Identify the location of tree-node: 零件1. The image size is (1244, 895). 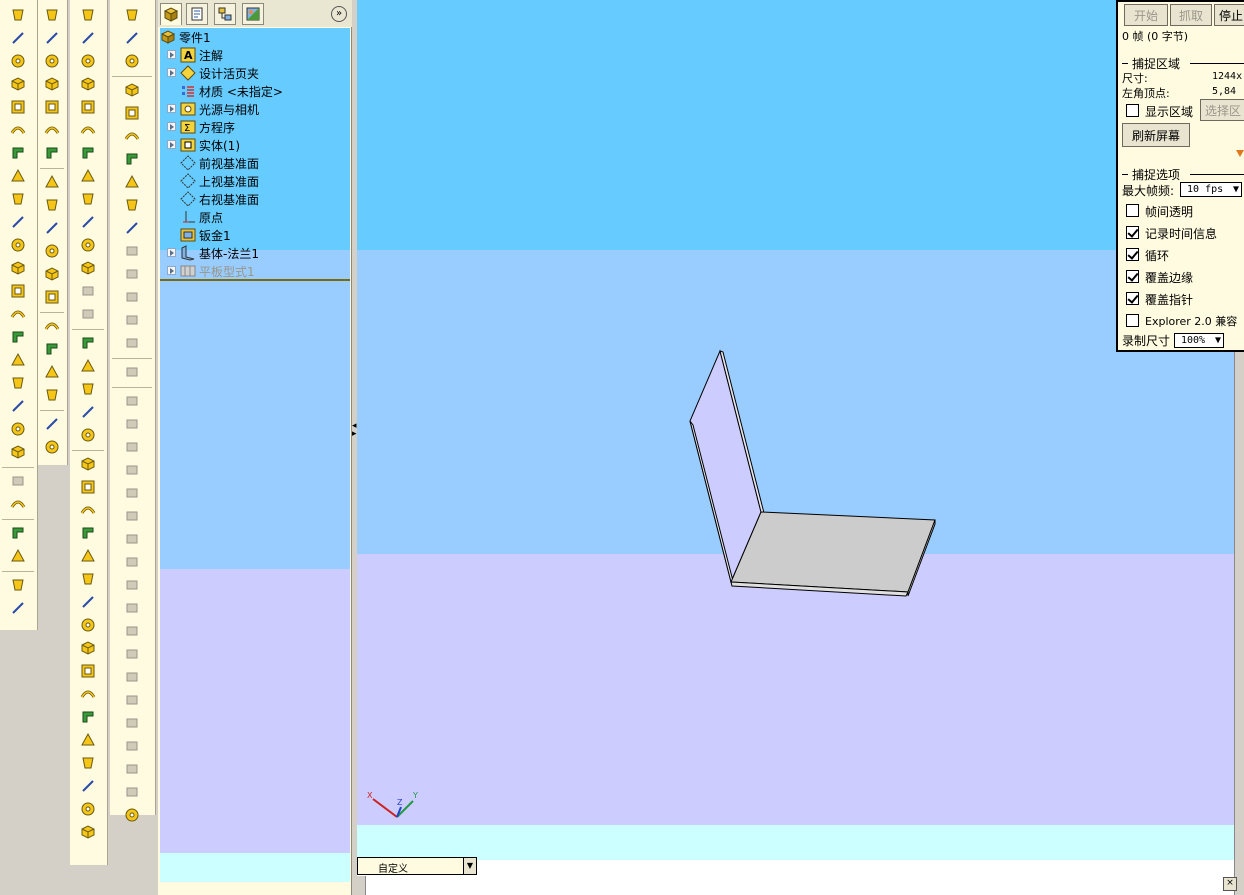
(185, 37).